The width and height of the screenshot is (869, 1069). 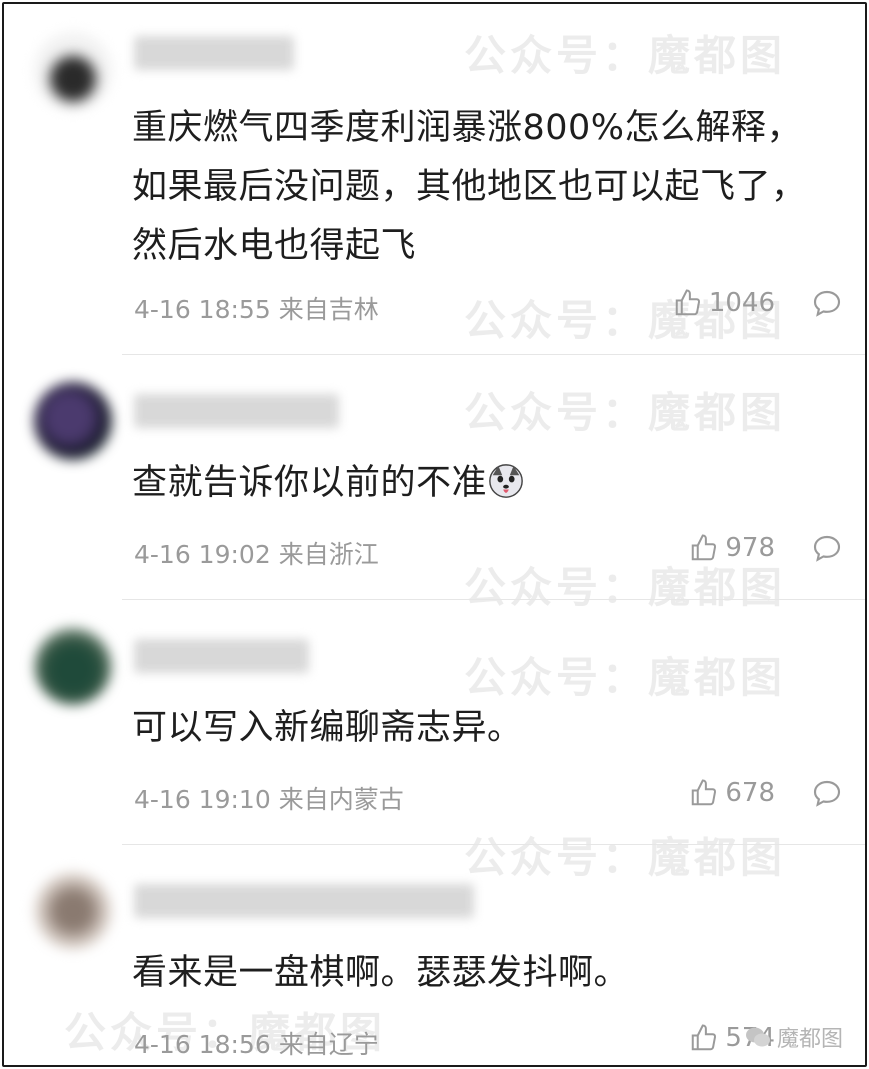 I want to click on husky-emoji-icon, so click(x=506, y=481).